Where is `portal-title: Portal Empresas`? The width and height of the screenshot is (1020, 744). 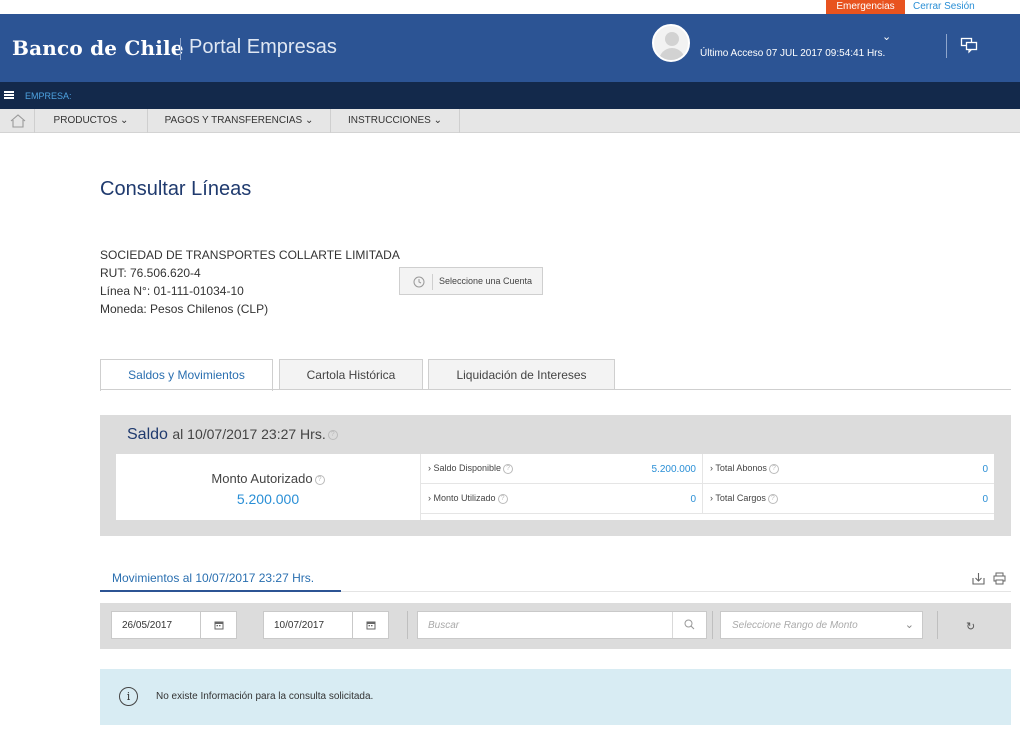
portal-title: Portal Empresas is located at coordinates (263, 47).